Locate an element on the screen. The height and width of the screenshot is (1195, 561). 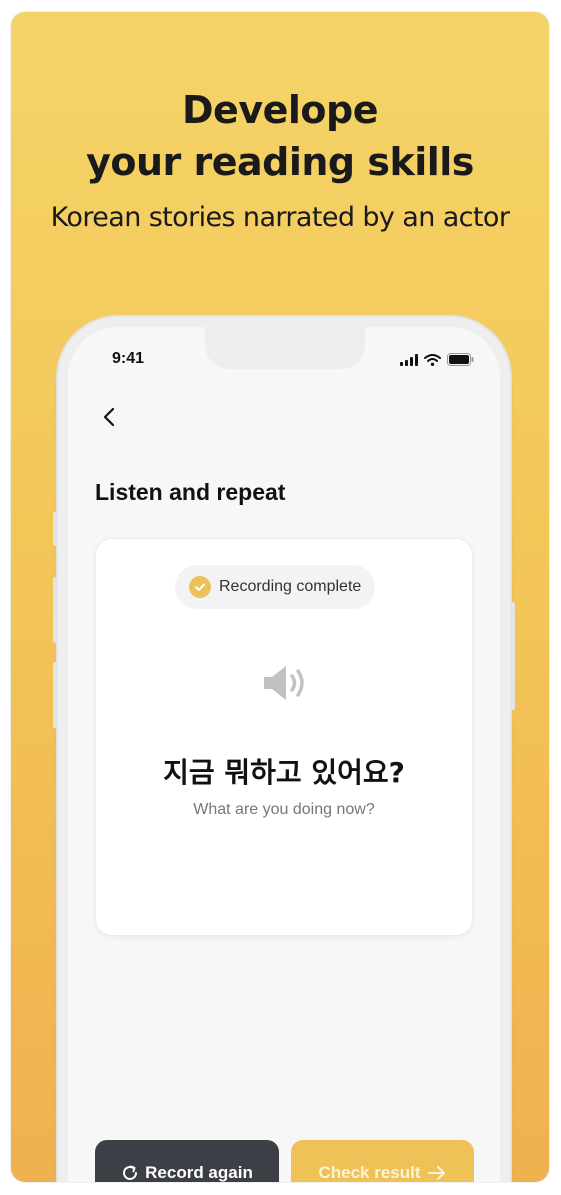
phone-side-button is located at coordinates (55, 529).